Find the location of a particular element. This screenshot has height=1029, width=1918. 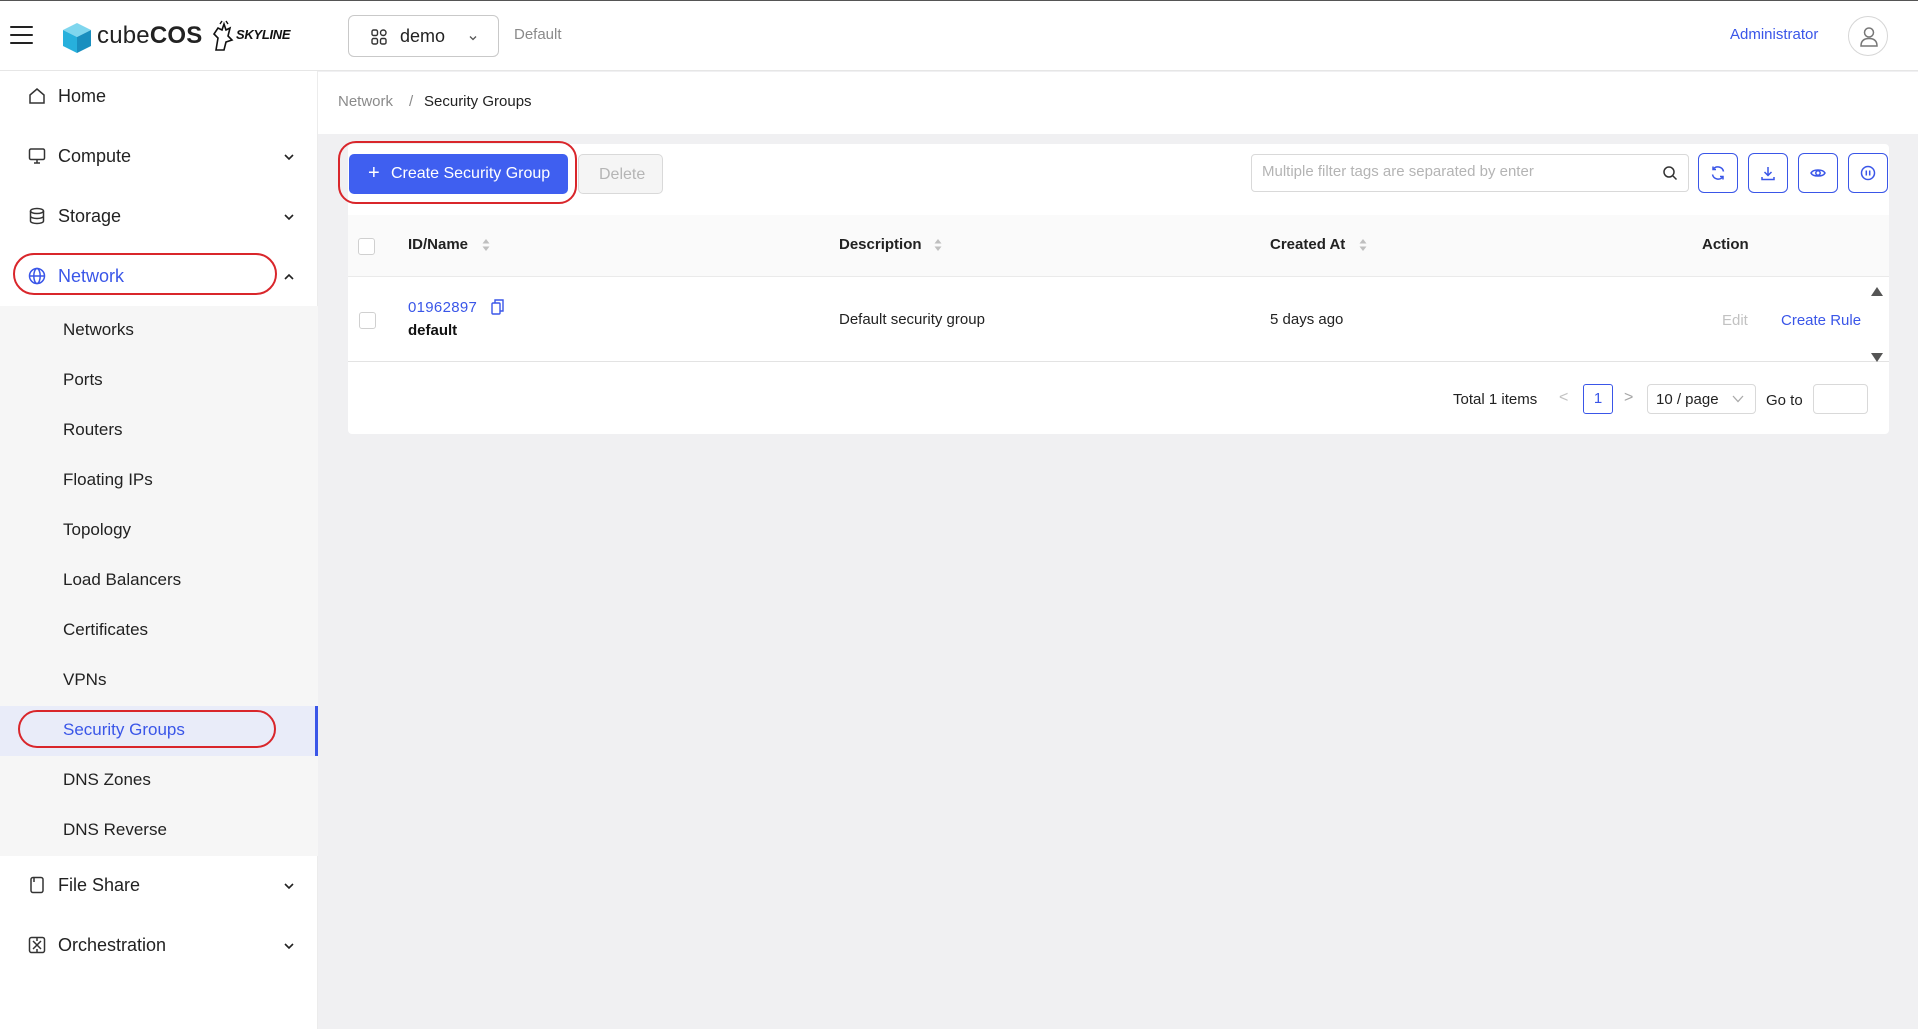

submenu-label: Routers is located at coordinates (93, 429).